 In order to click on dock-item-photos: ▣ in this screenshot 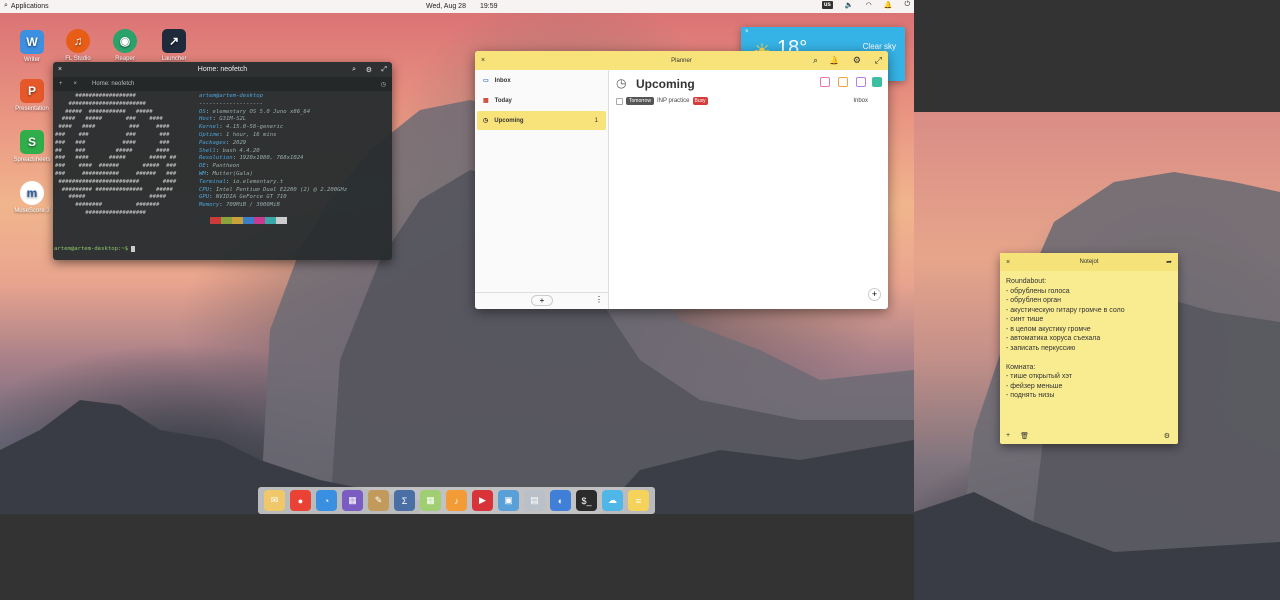, I will do `click(508, 500)`.